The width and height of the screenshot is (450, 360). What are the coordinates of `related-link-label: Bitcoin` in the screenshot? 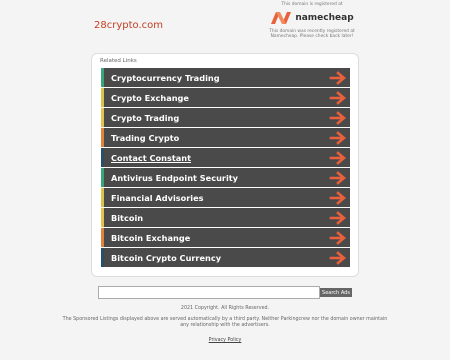 It's located at (216, 218).